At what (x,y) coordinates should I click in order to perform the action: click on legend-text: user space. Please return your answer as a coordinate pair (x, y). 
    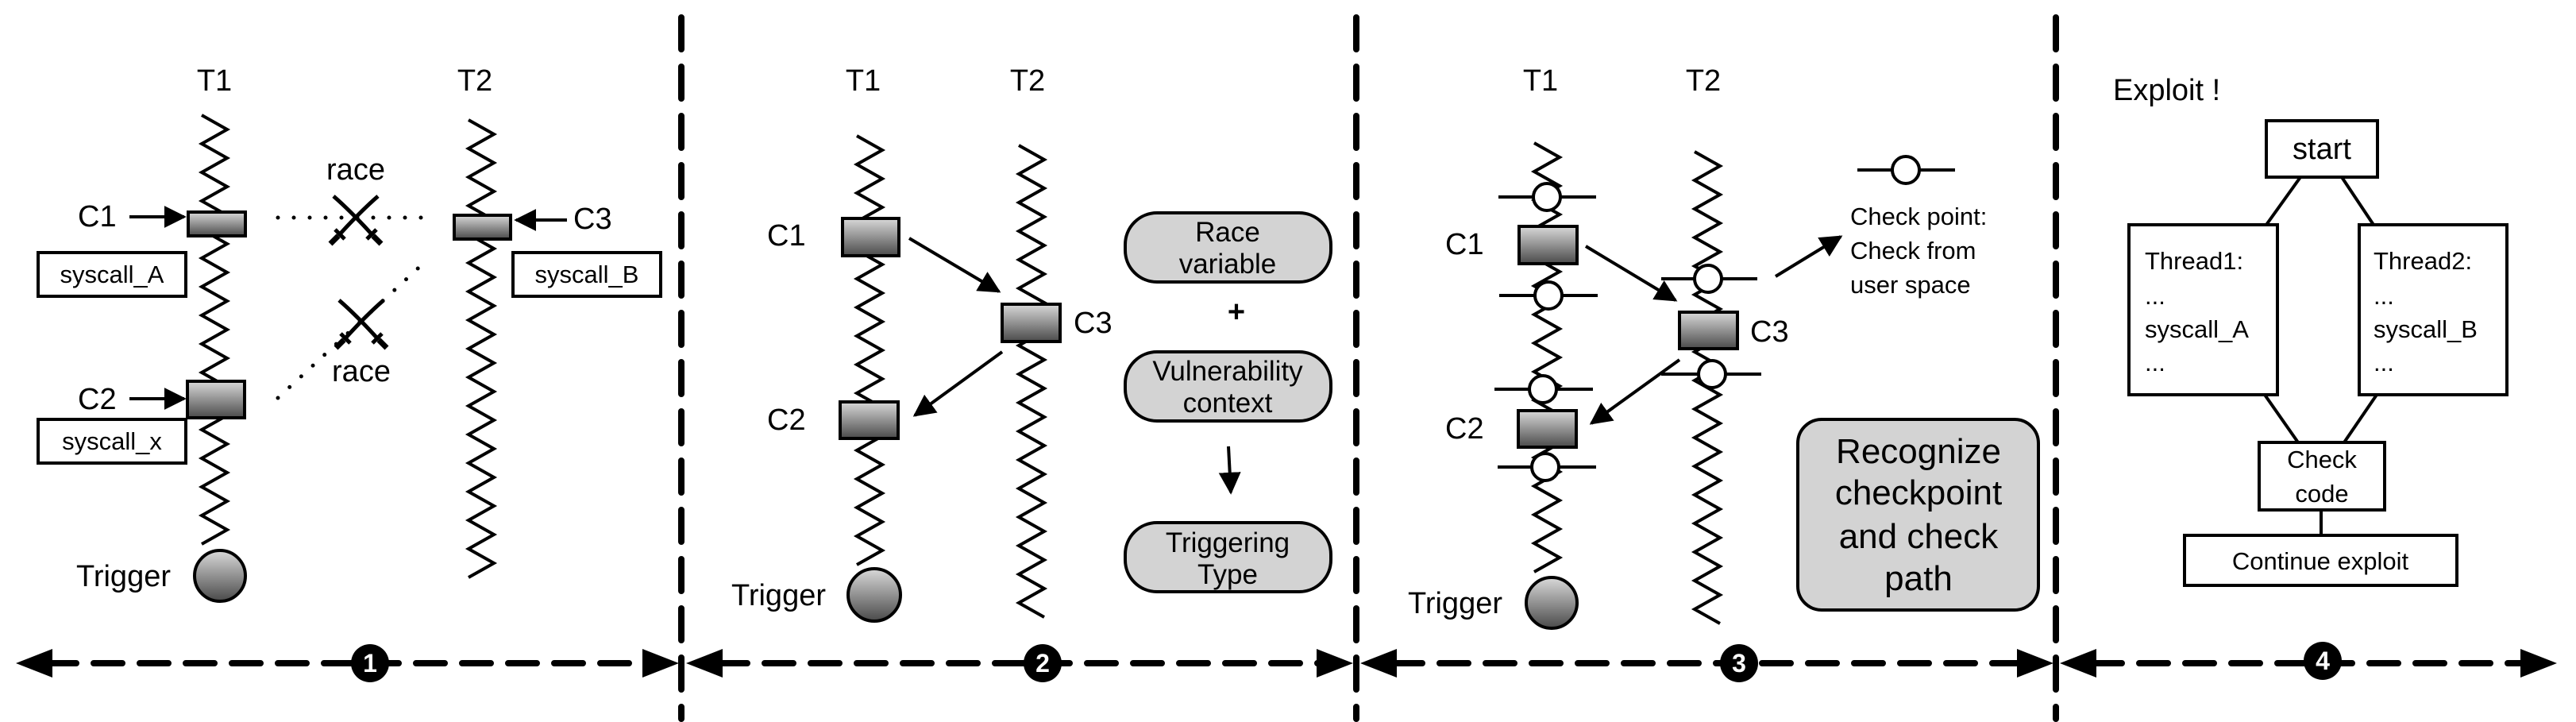
    Looking at the image, I should click on (1910, 285).